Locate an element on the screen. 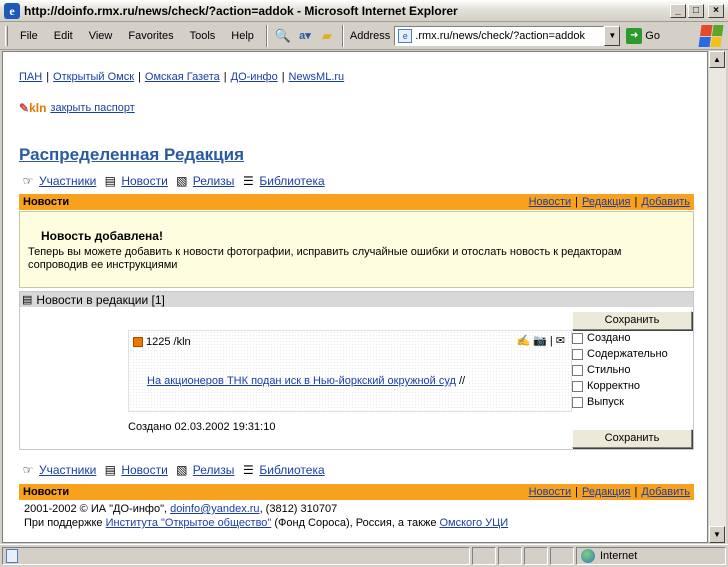 The image size is (728, 567). minimize-button: _ is located at coordinates (678, 10).